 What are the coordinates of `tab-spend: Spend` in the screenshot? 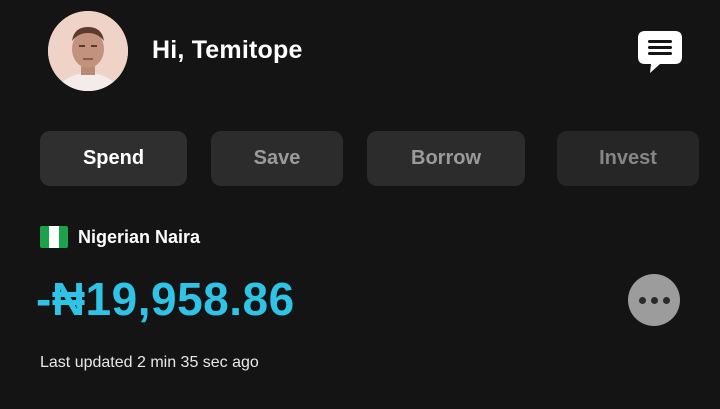 It's located at (113, 158).